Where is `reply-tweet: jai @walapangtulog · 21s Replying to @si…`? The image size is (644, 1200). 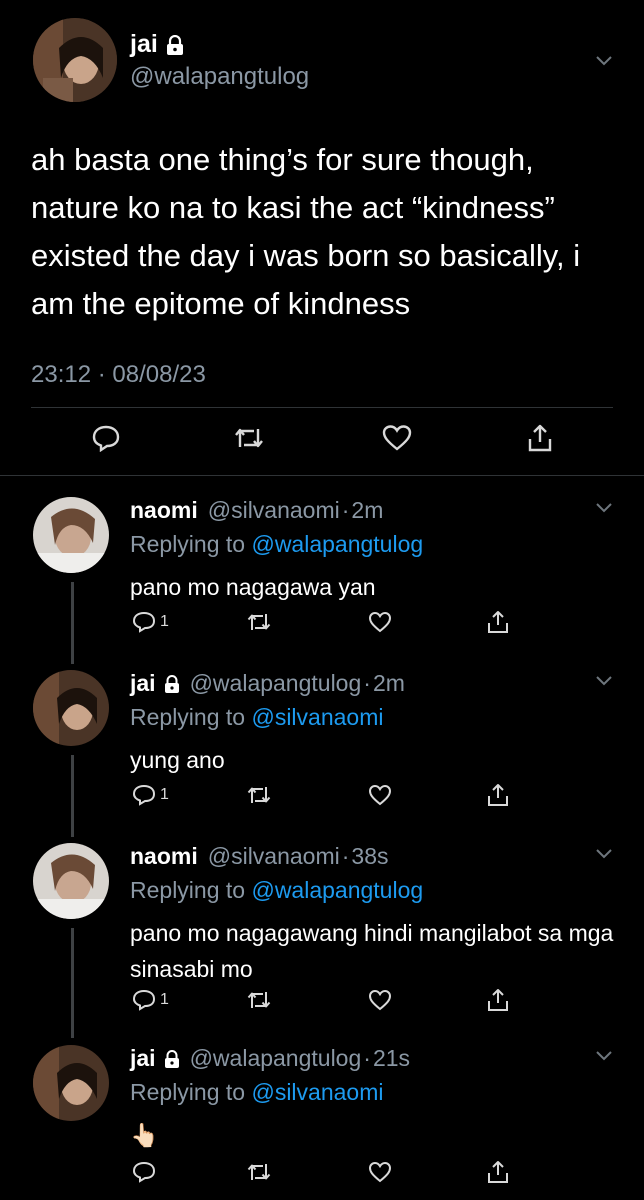
reply-tweet: jai @walapangtulog · 21s Replying to @si… is located at coordinates (322, 1120).